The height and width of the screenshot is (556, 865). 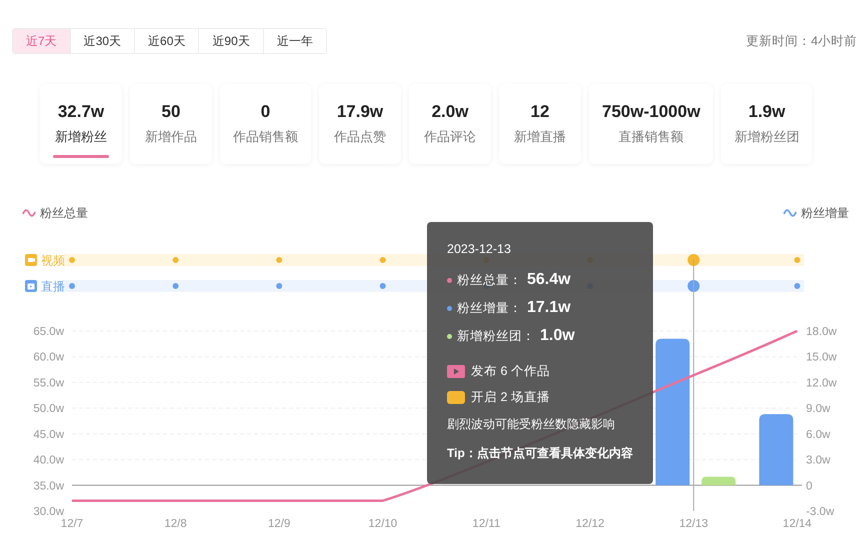 What do you see at coordinates (549, 308) in the screenshot?
I see `metric-value: 17.1w` at bounding box center [549, 308].